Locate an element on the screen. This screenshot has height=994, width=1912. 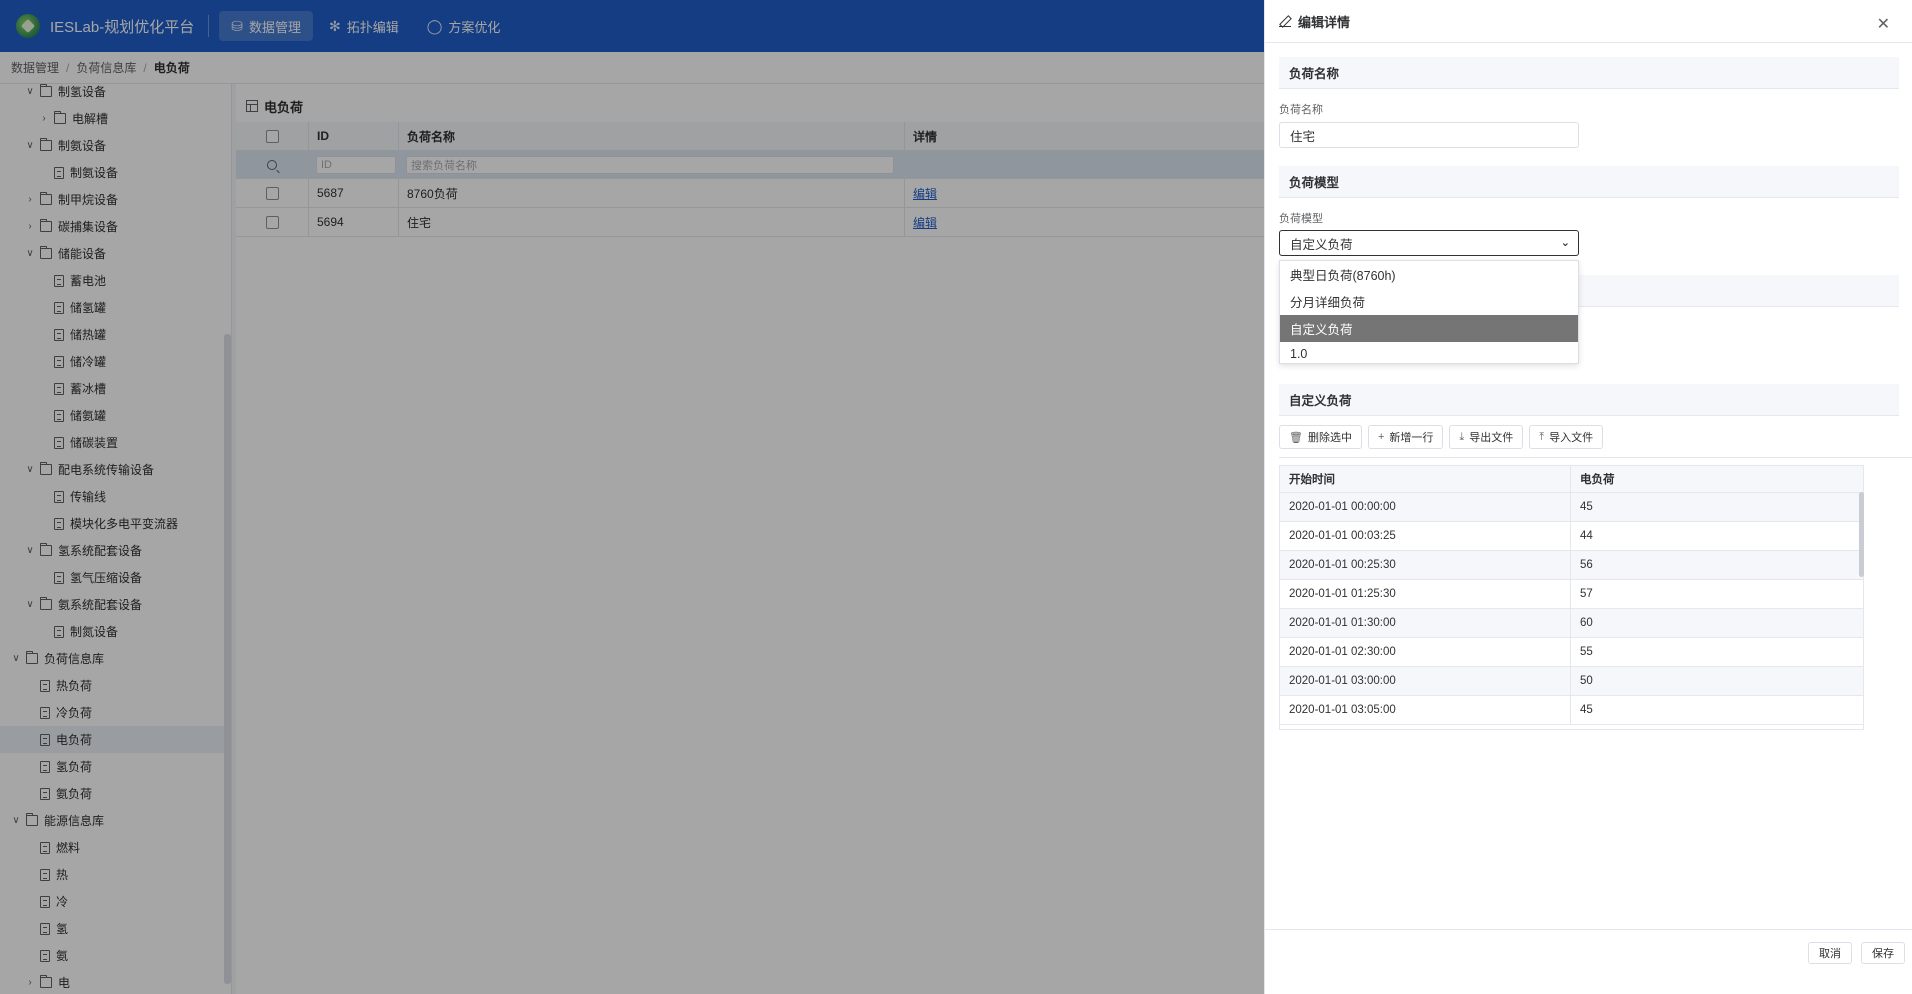
cell-power-load: 50 is located at coordinates (1717, 681).